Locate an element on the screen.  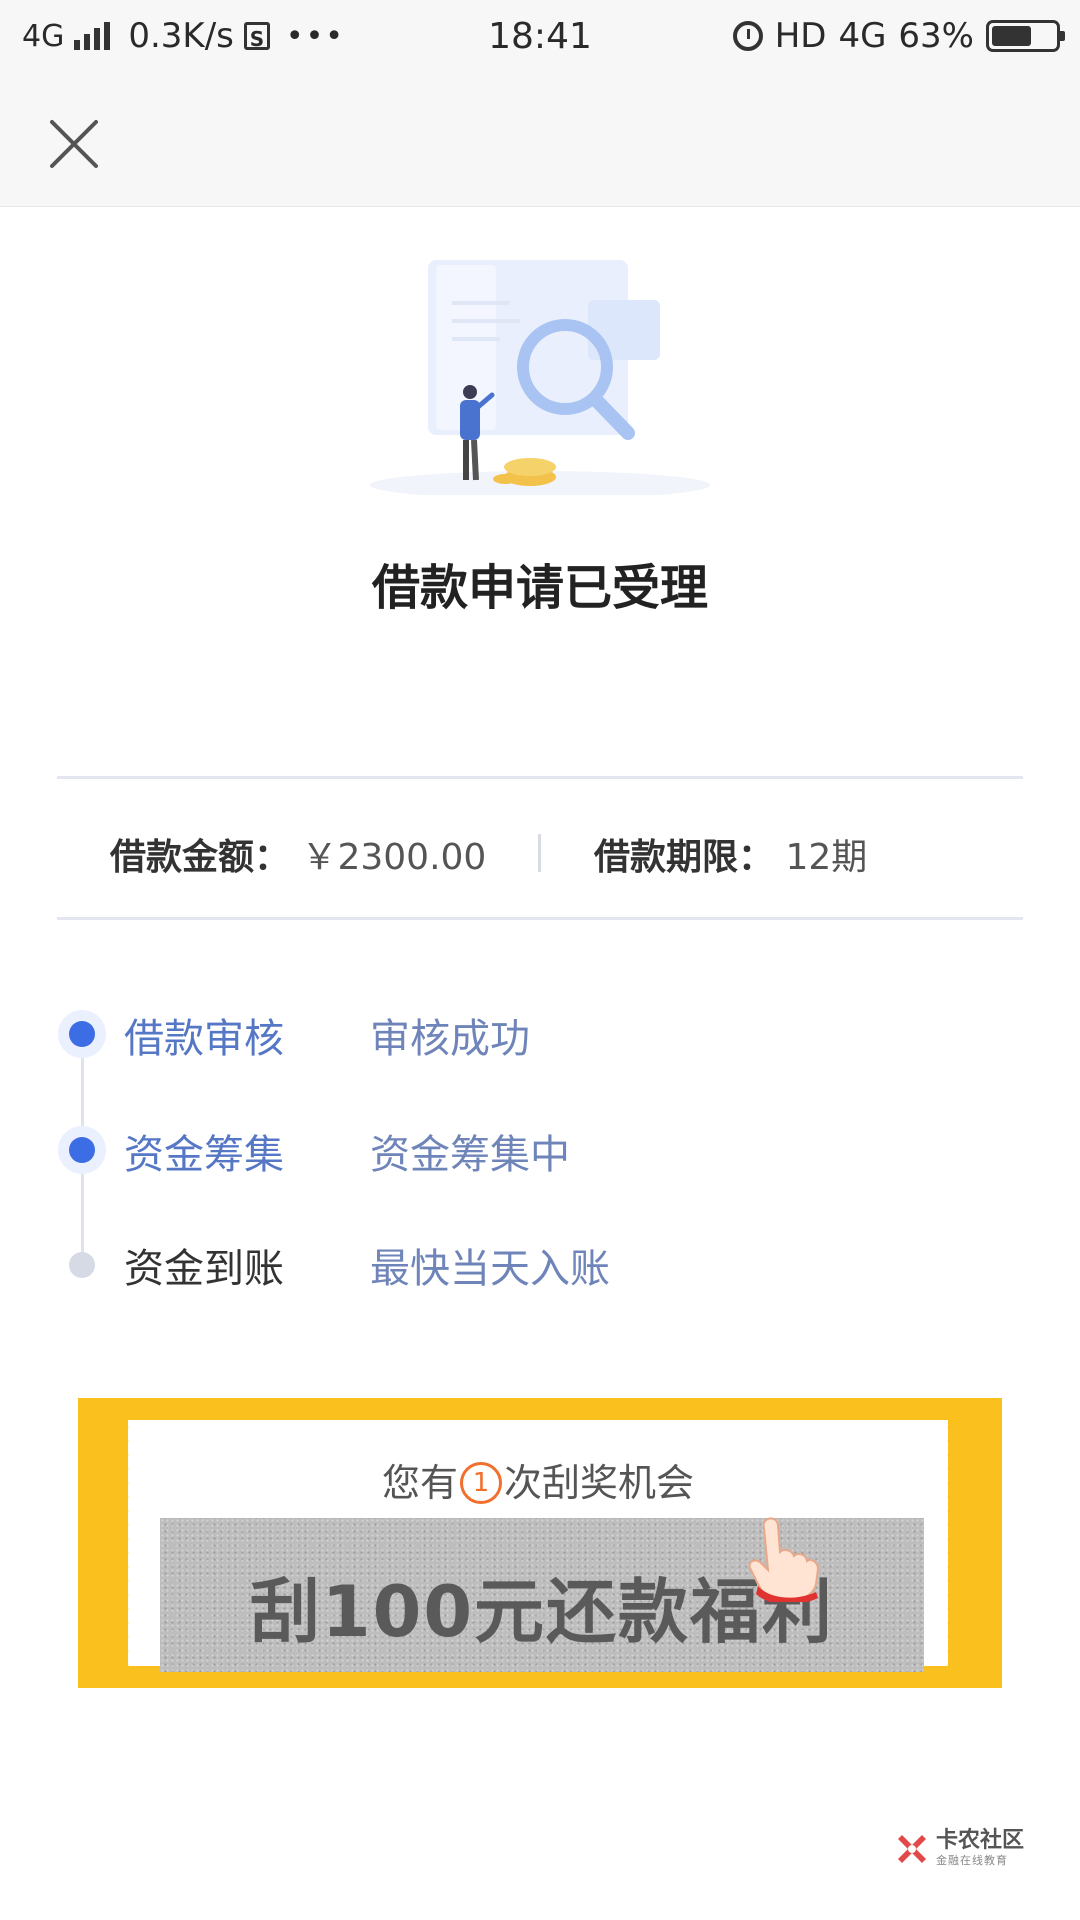
loan-term: 借款期限： 12期 is located at coordinates (730, 854).